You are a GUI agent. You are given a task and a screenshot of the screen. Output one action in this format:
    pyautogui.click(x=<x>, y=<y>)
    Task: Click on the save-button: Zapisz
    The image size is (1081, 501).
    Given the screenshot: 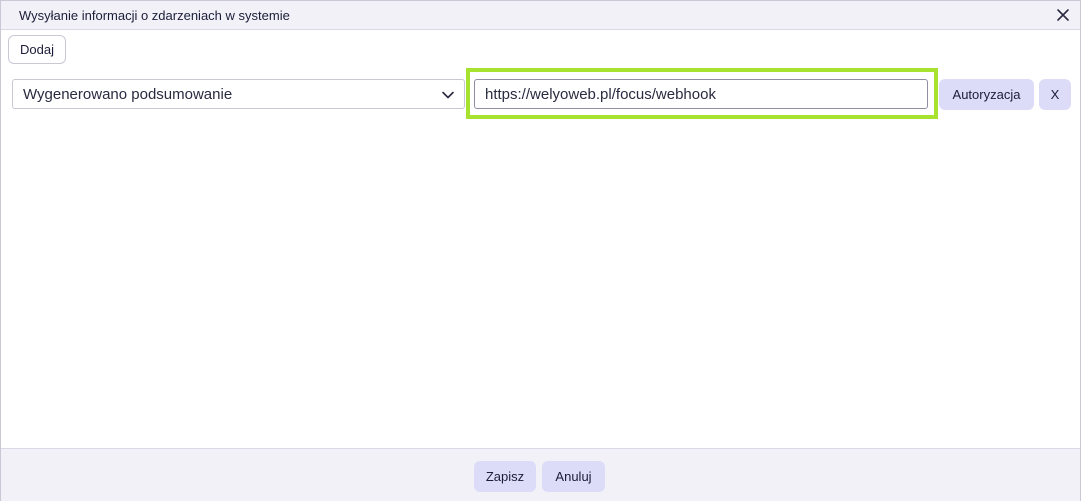 What is the action you would take?
    pyautogui.click(x=505, y=476)
    